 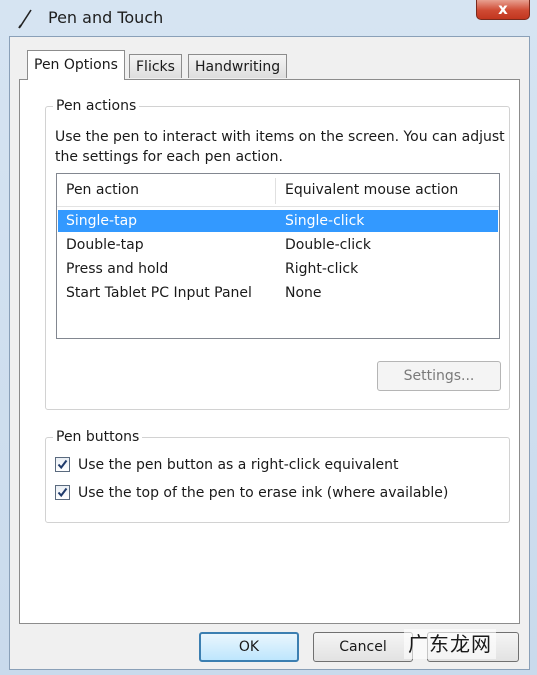 I want to click on list-header: Pen action Equivalent mouse action, so click(x=278, y=190).